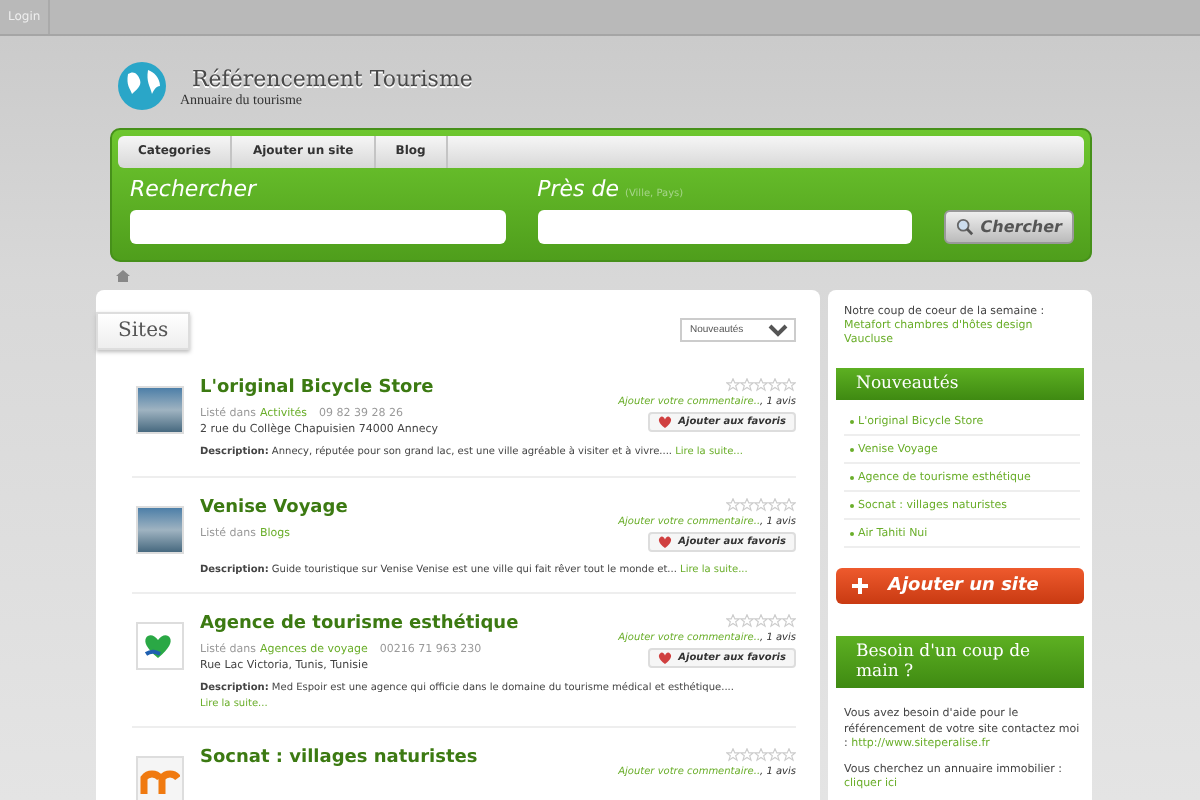 The width and height of the screenshot is (1200, 800). I want to click on location-field, so click(725, 227).